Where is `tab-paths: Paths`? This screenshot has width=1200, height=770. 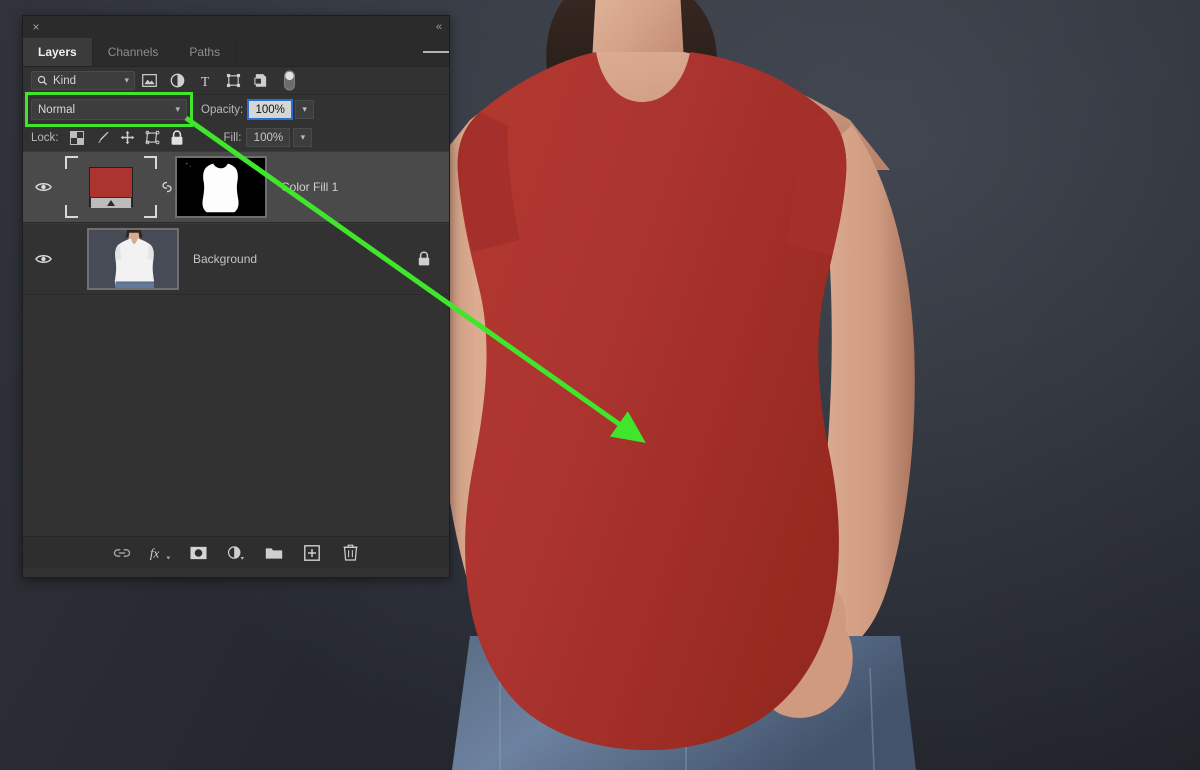
tab-paths: Paths is located at coordinates (205, 52).